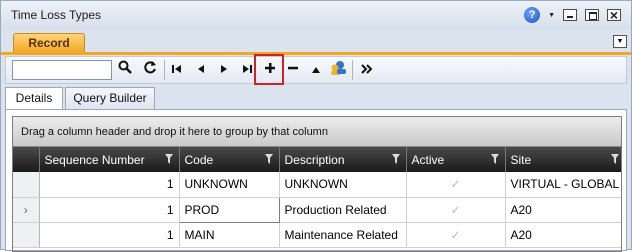  What do you see at coordinates (110, 98) in the screenshot?
I see `tab-query-builder: Query Builder` at bounding box center [110, 98].